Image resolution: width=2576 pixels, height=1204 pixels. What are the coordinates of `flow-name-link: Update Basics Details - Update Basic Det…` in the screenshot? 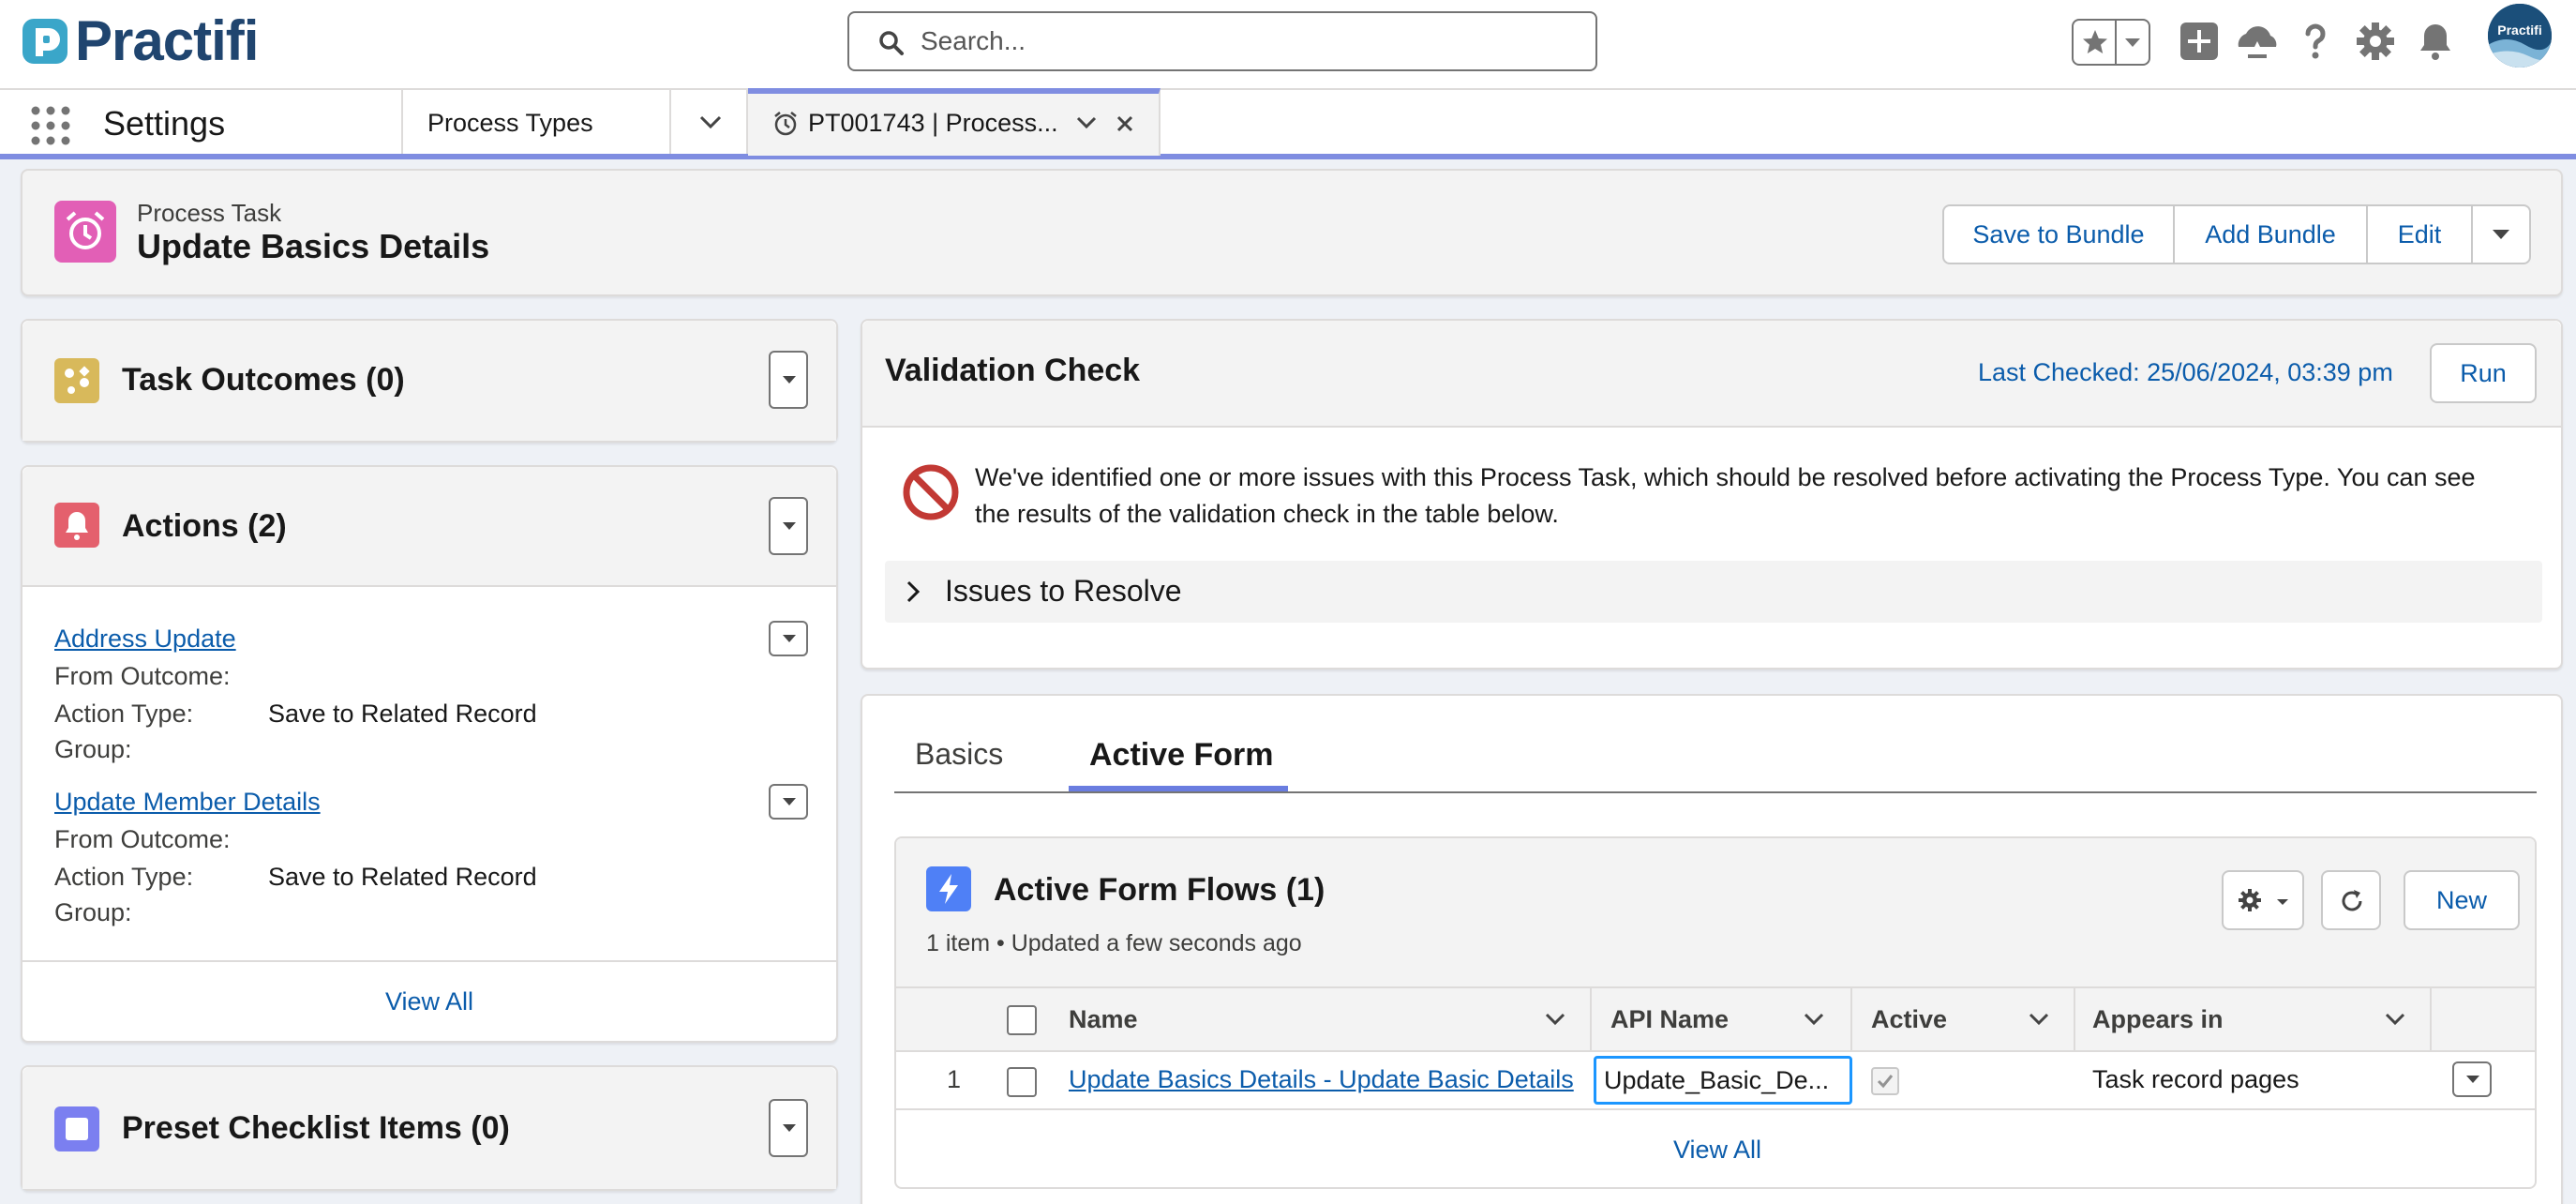 It's located at (1321, 1079).